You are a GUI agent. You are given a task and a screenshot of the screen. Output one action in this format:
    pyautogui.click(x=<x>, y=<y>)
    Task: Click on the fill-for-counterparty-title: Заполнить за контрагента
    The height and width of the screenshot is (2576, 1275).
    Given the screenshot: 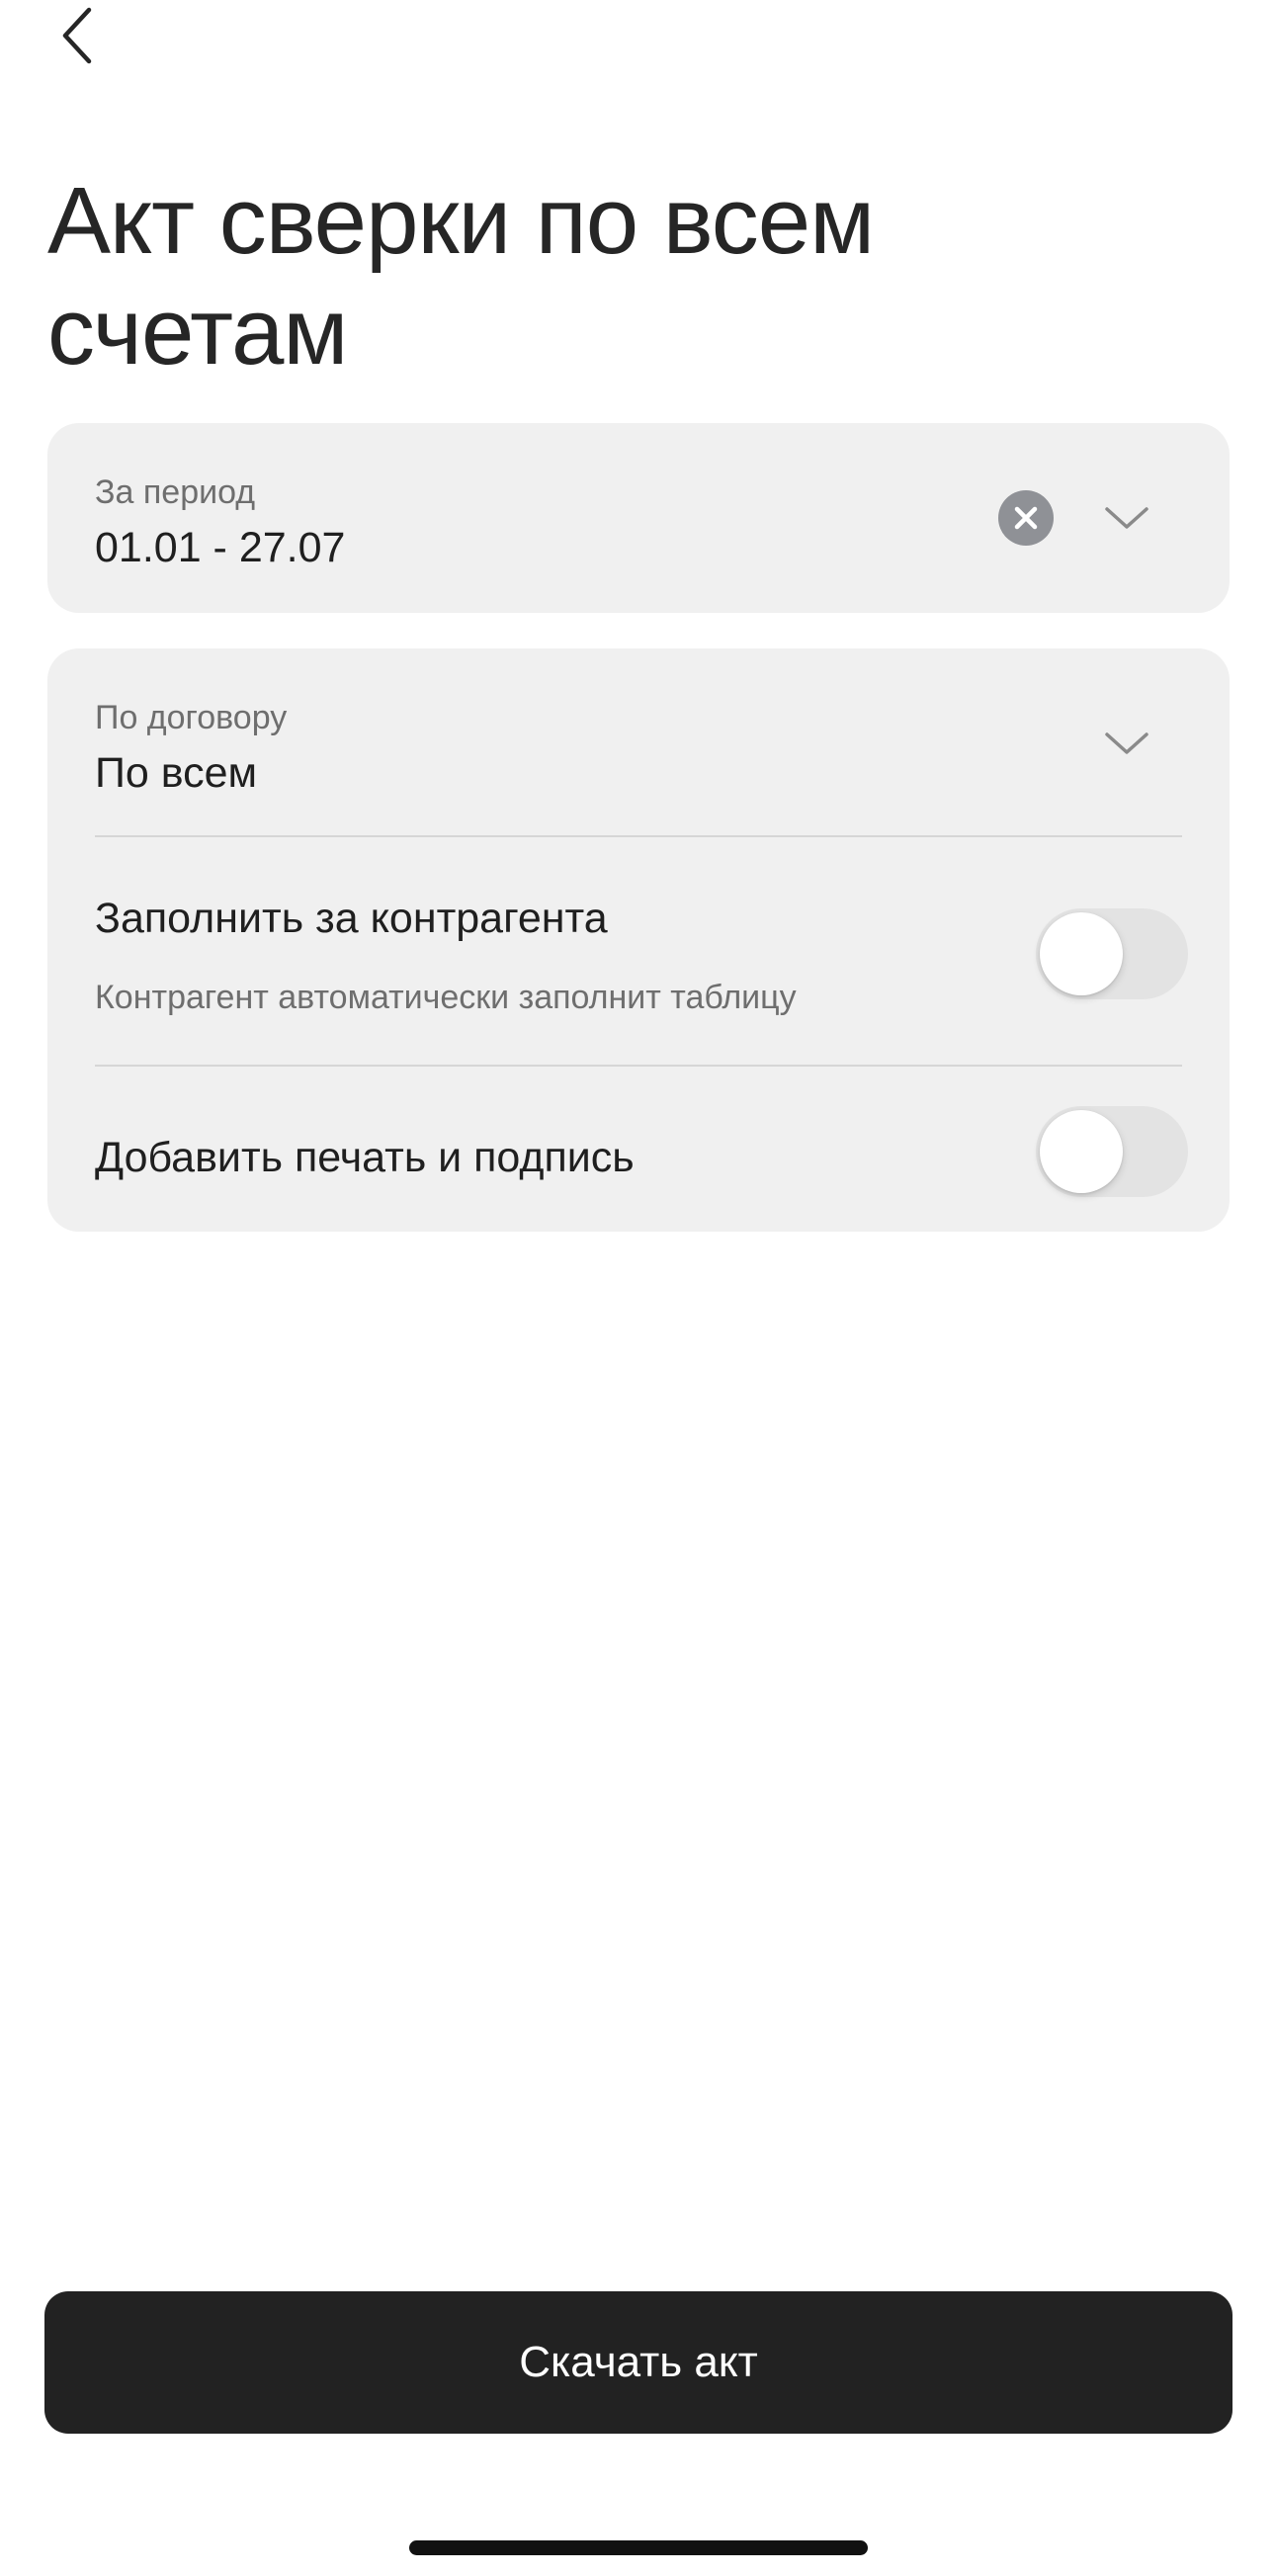 What is the action you would take?
    pyautogui.click(x=351, y=918)
    